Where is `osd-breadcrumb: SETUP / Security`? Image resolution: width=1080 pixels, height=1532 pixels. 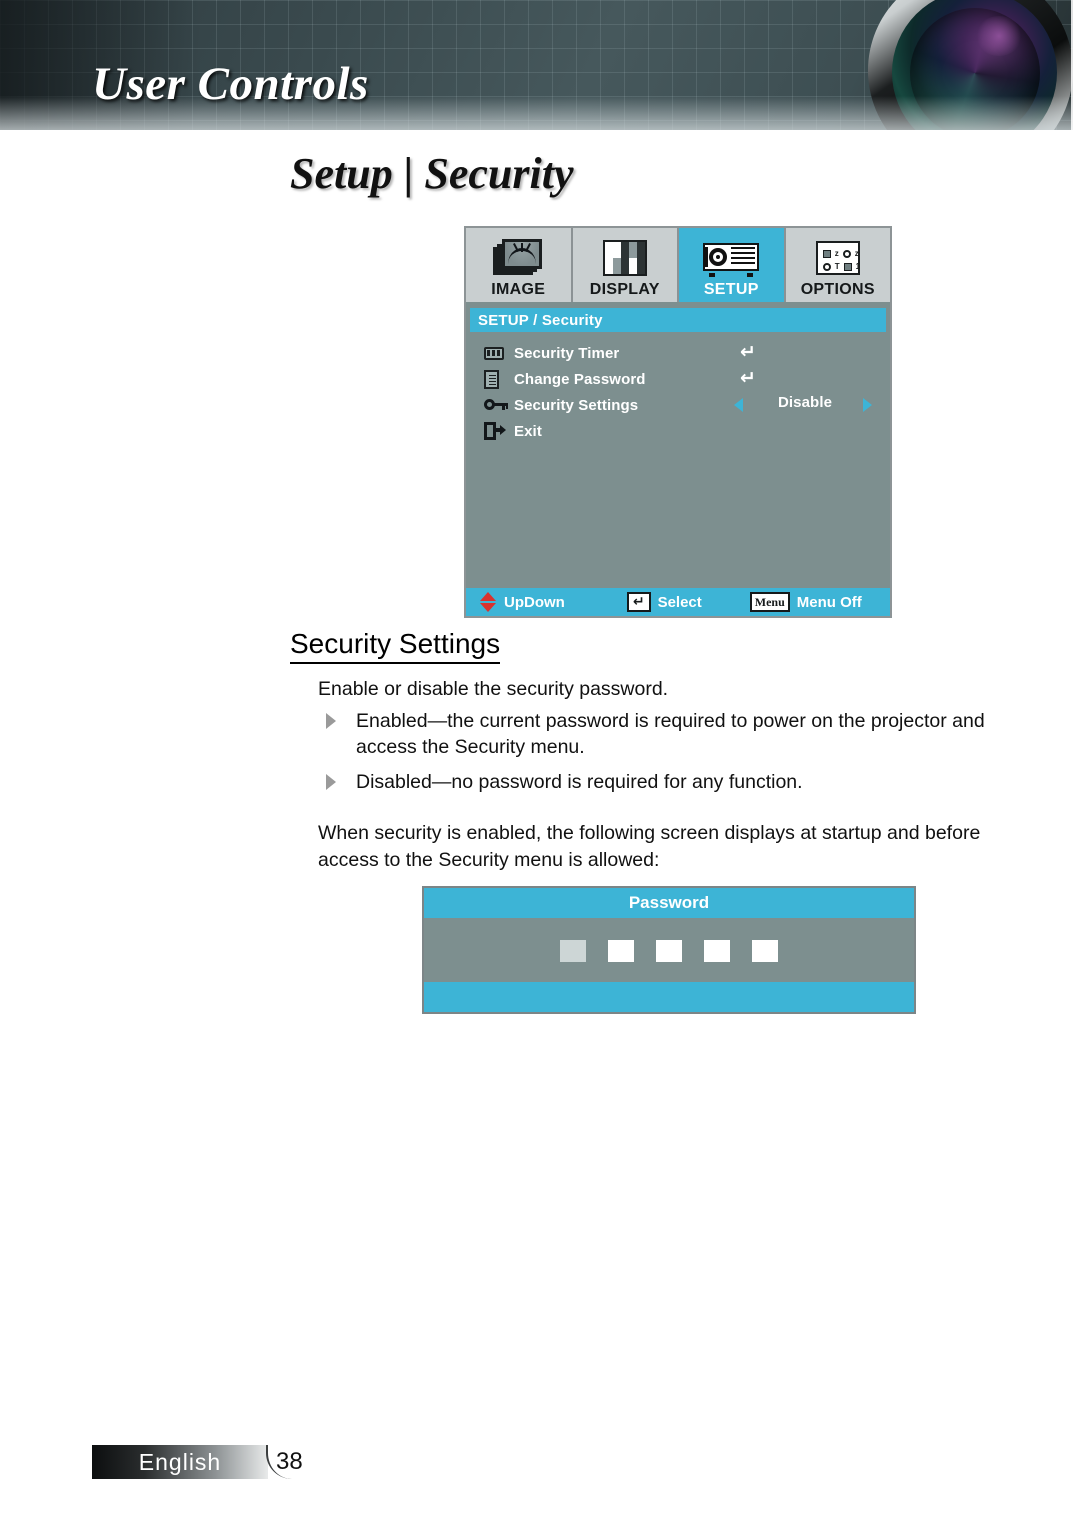 osd-breadcrumb: SETUP / Security is located at coordinates (678, 320).